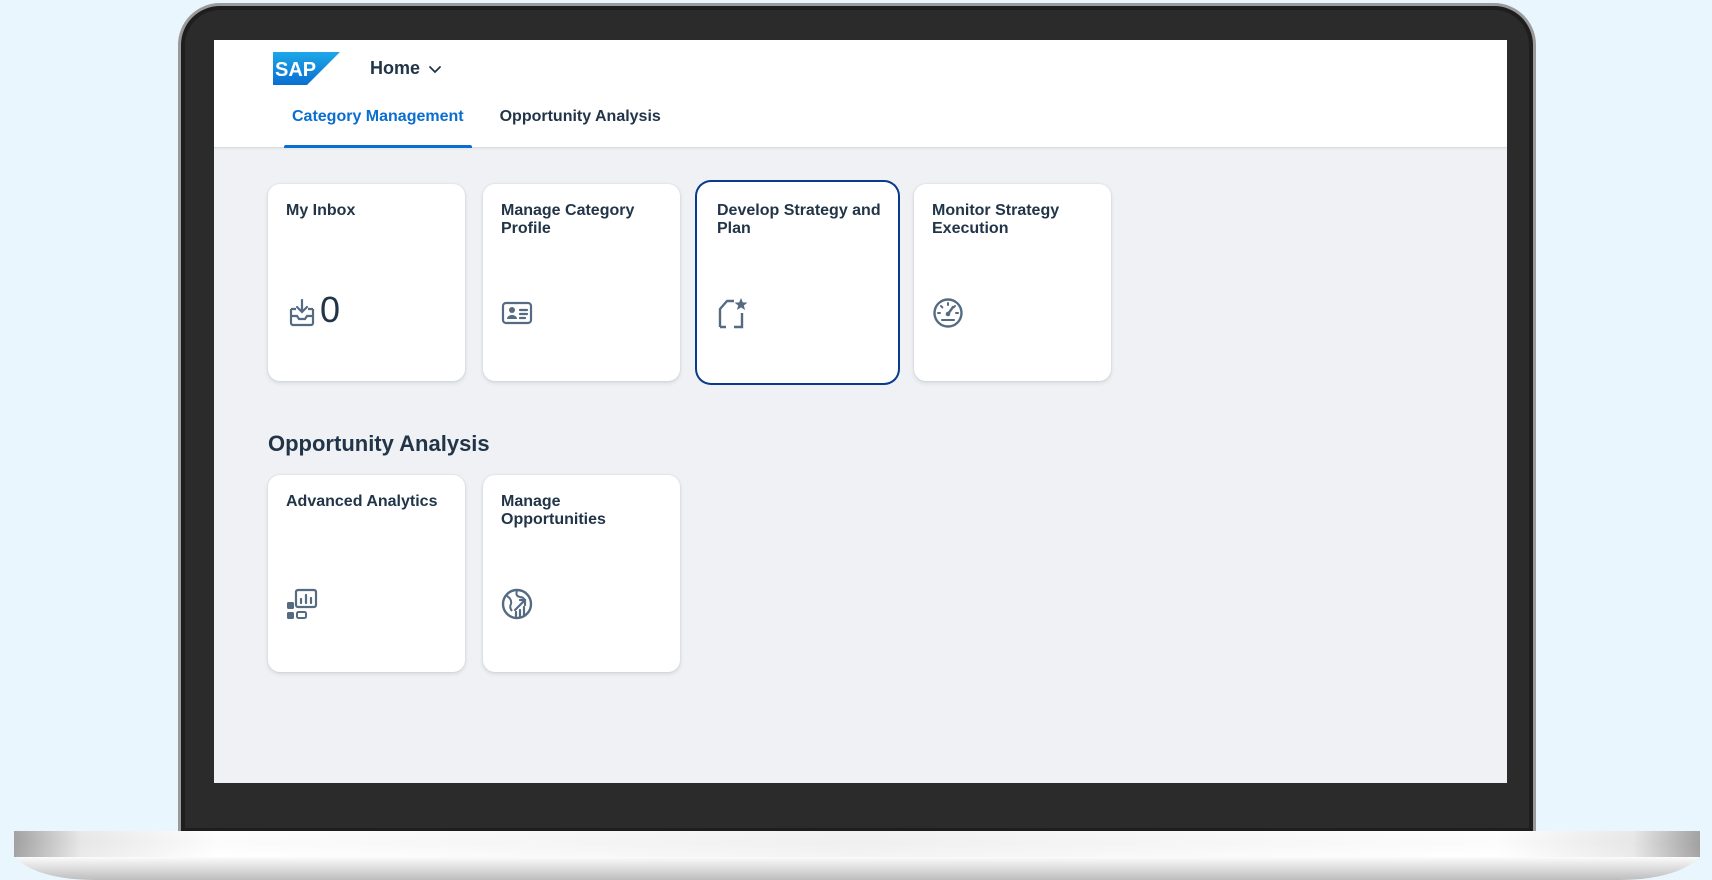 Image resolution: width=1712 pixels, height=880 pixels. Describe the element at coordinates (517, 604) in the screenshot. I see `globe-growth-icon` at that location.